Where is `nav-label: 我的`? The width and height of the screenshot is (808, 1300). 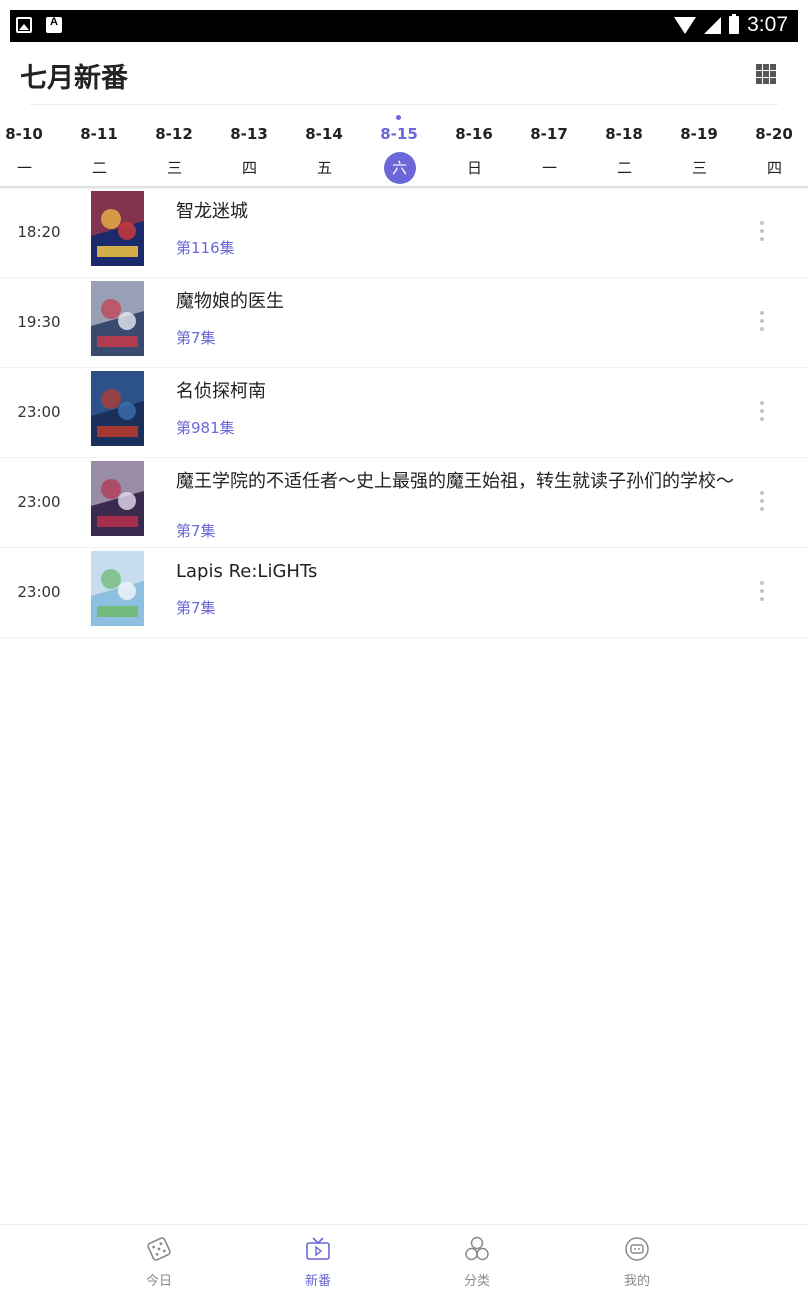 nav-label: 我的 is located at coordinates (636, 1281).